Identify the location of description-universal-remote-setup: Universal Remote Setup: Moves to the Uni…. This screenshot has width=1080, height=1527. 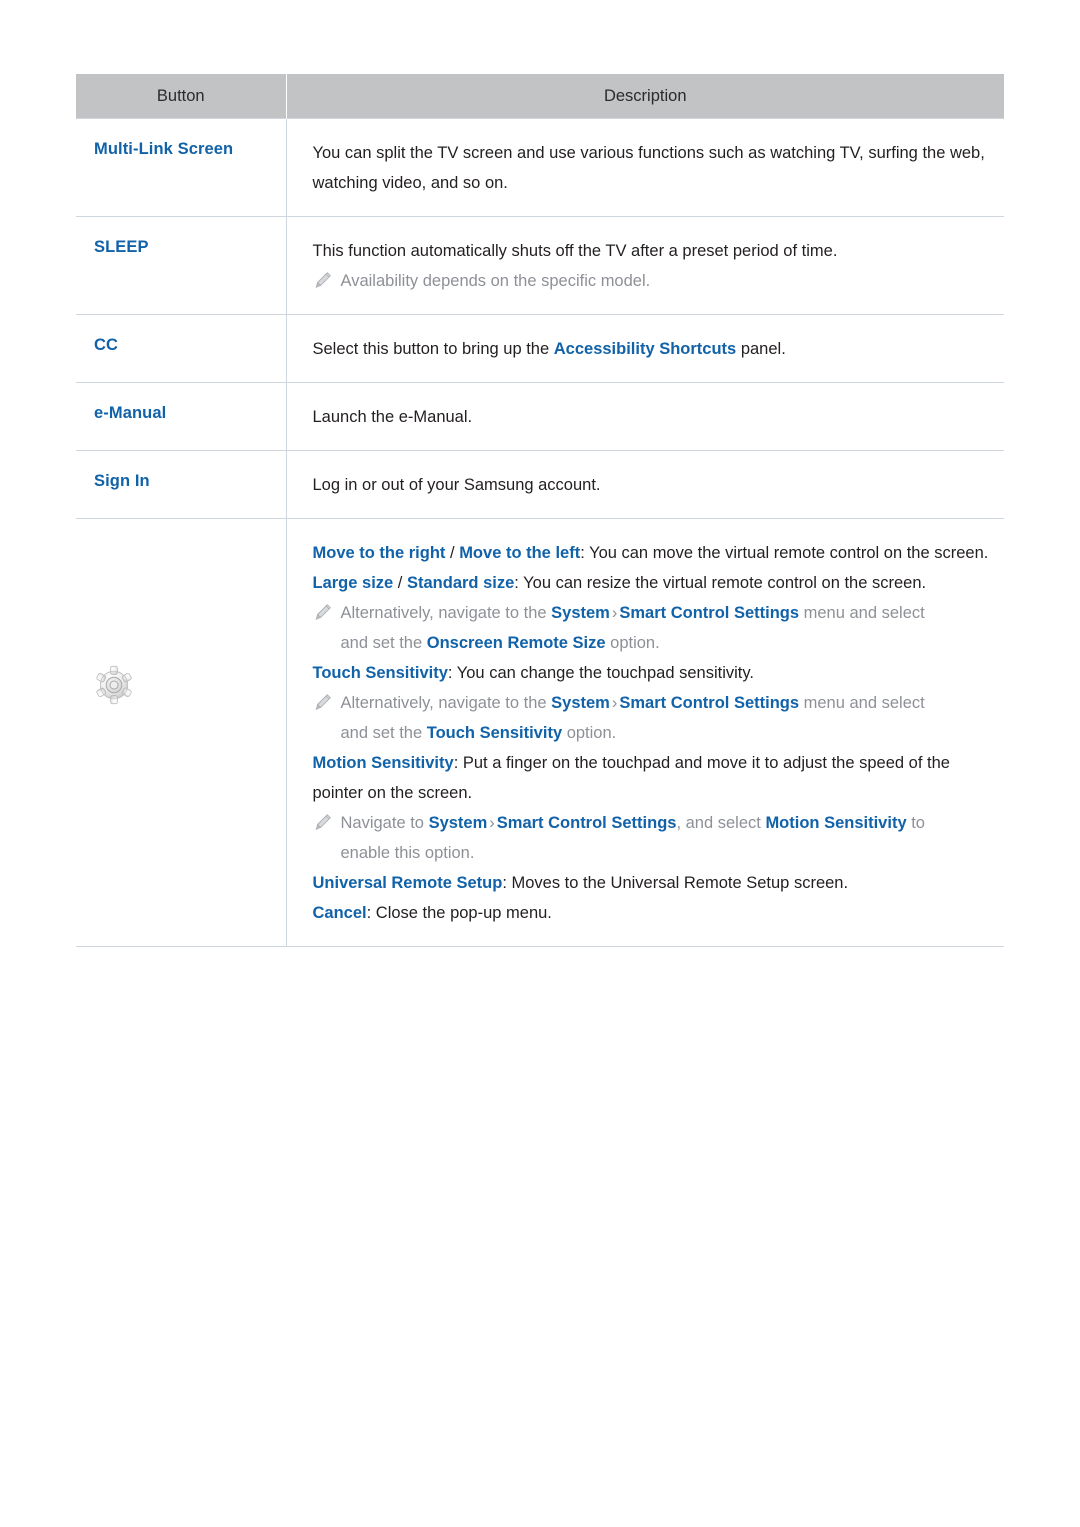
(652, 883).